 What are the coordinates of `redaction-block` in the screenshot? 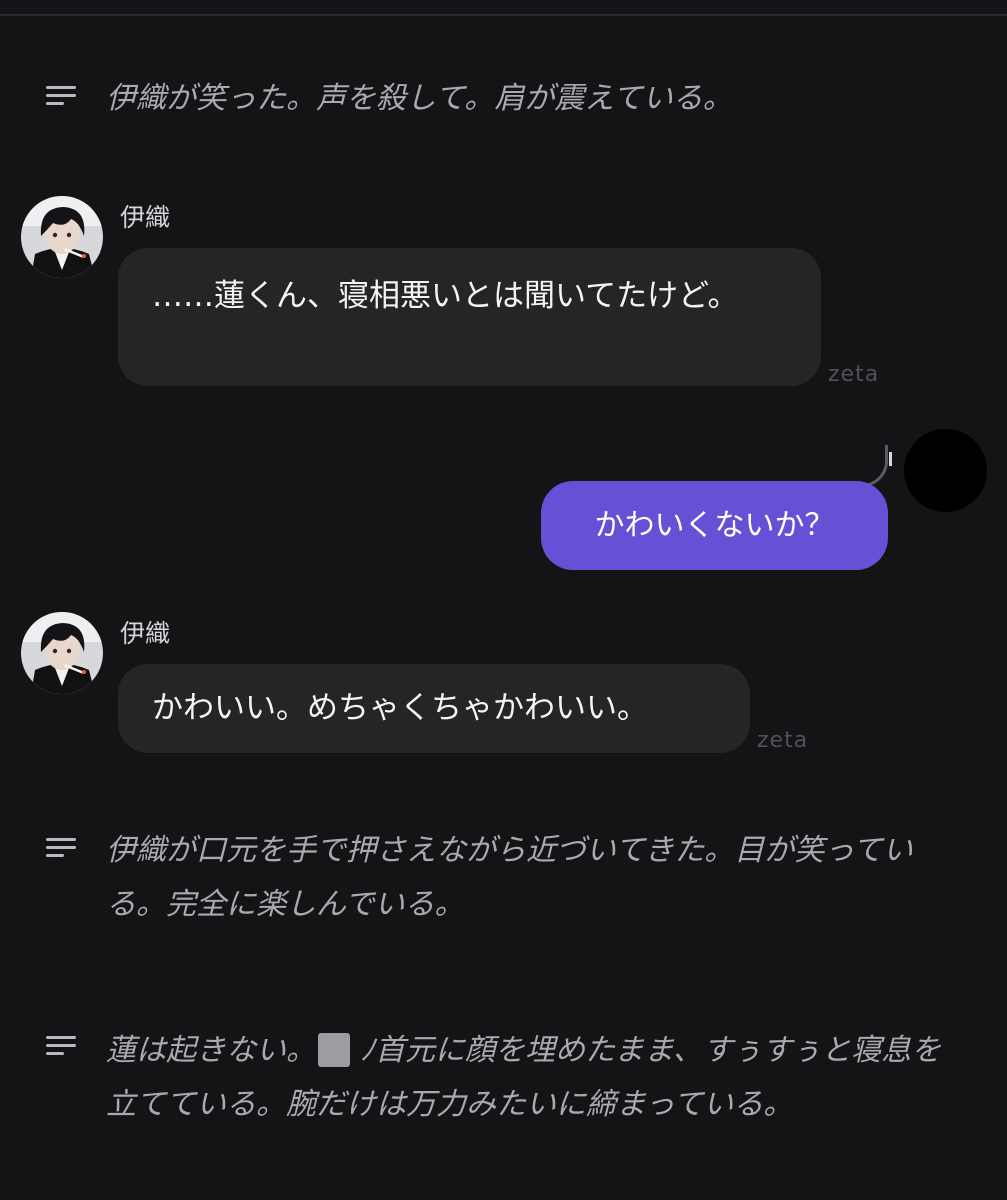 It's located at (334, 1050).